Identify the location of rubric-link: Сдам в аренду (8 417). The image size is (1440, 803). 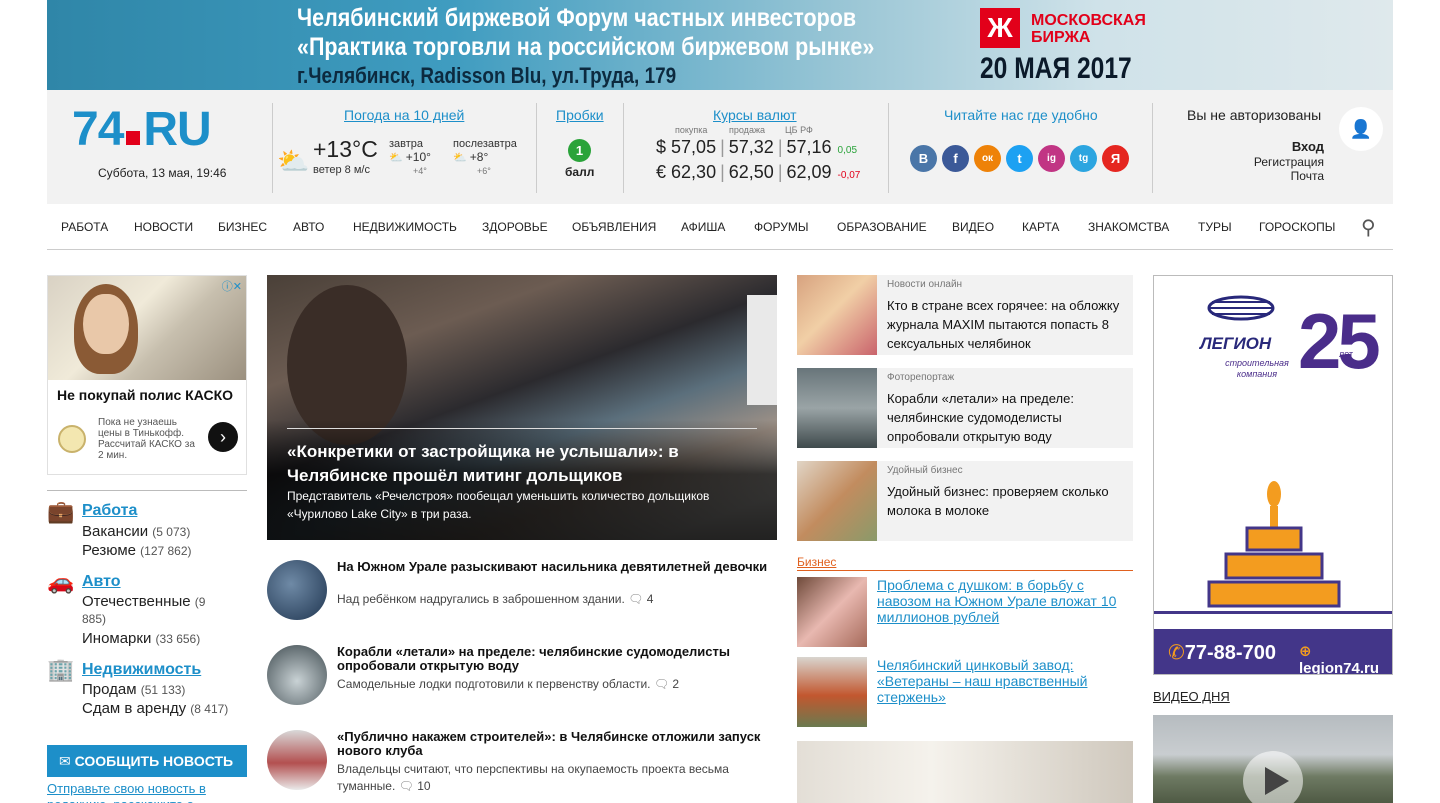
(155, 708).